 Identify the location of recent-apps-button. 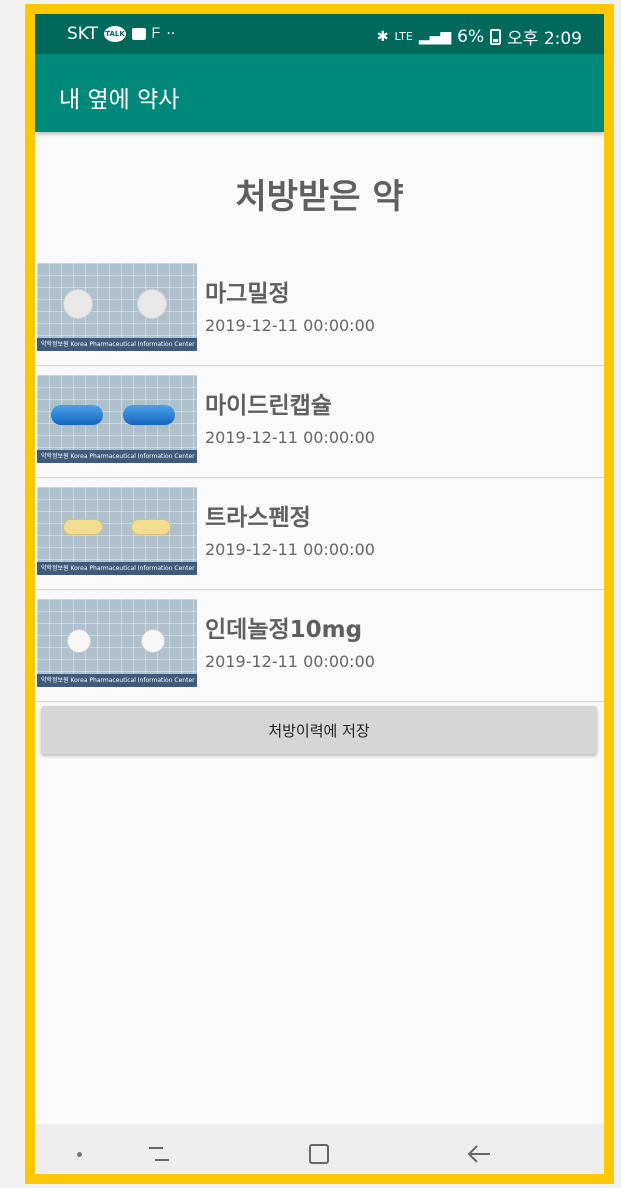
(159, 1149).